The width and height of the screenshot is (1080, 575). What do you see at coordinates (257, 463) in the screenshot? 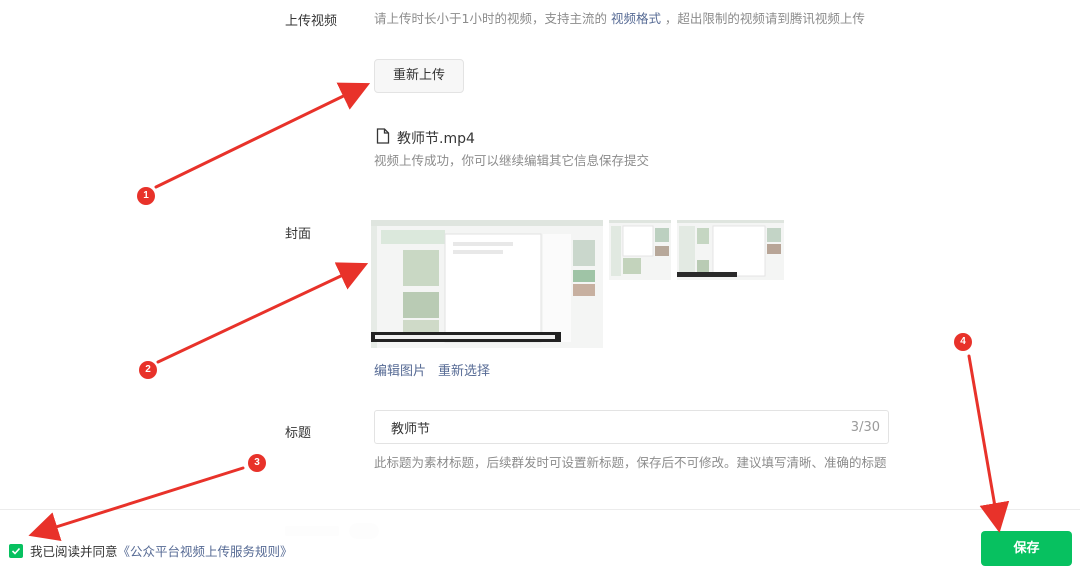
I see `annotation-marker-3: 3` at bounding box center [257, 463].